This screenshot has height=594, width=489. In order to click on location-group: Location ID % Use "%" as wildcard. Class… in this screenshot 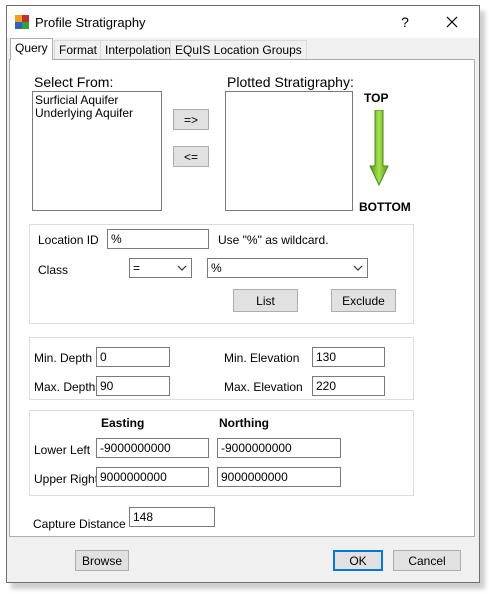, I will do `click(221, 274)`.